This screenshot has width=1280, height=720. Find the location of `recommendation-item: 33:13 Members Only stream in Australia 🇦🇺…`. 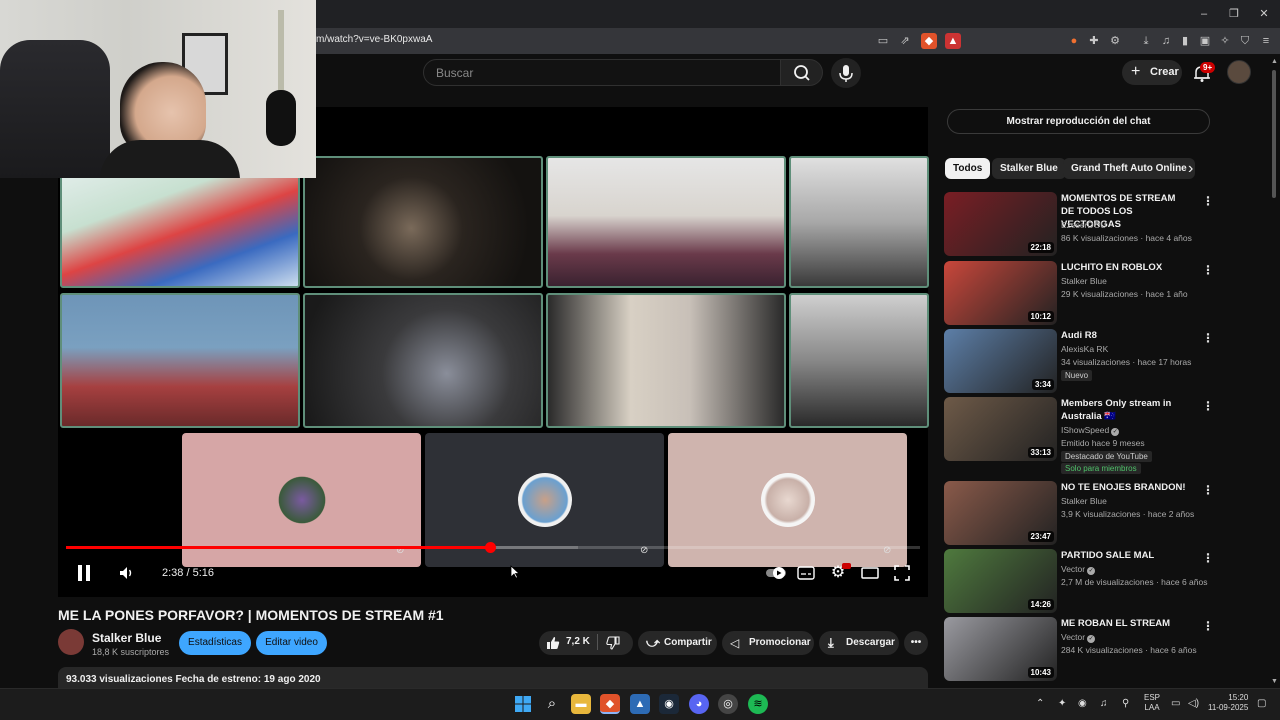

recommendation-item: 33:13 Members Only stream in Australia 🇦🇺… is located at coordinates (1084, 435).